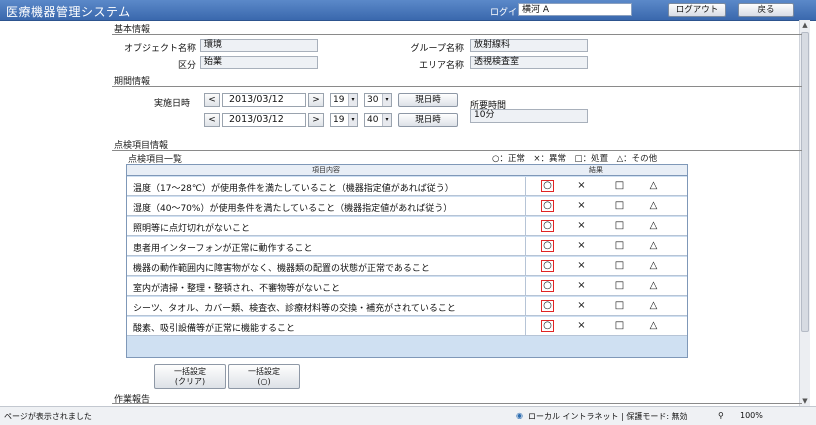  I want to click on end-date-field: 2013/03/12, so click(264, 120).